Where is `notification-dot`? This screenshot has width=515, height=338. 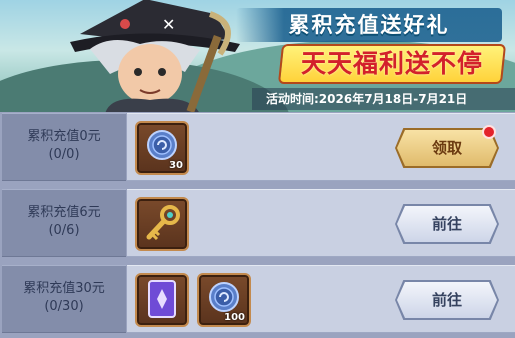
notification-dot is located at coordinates (489, 132).